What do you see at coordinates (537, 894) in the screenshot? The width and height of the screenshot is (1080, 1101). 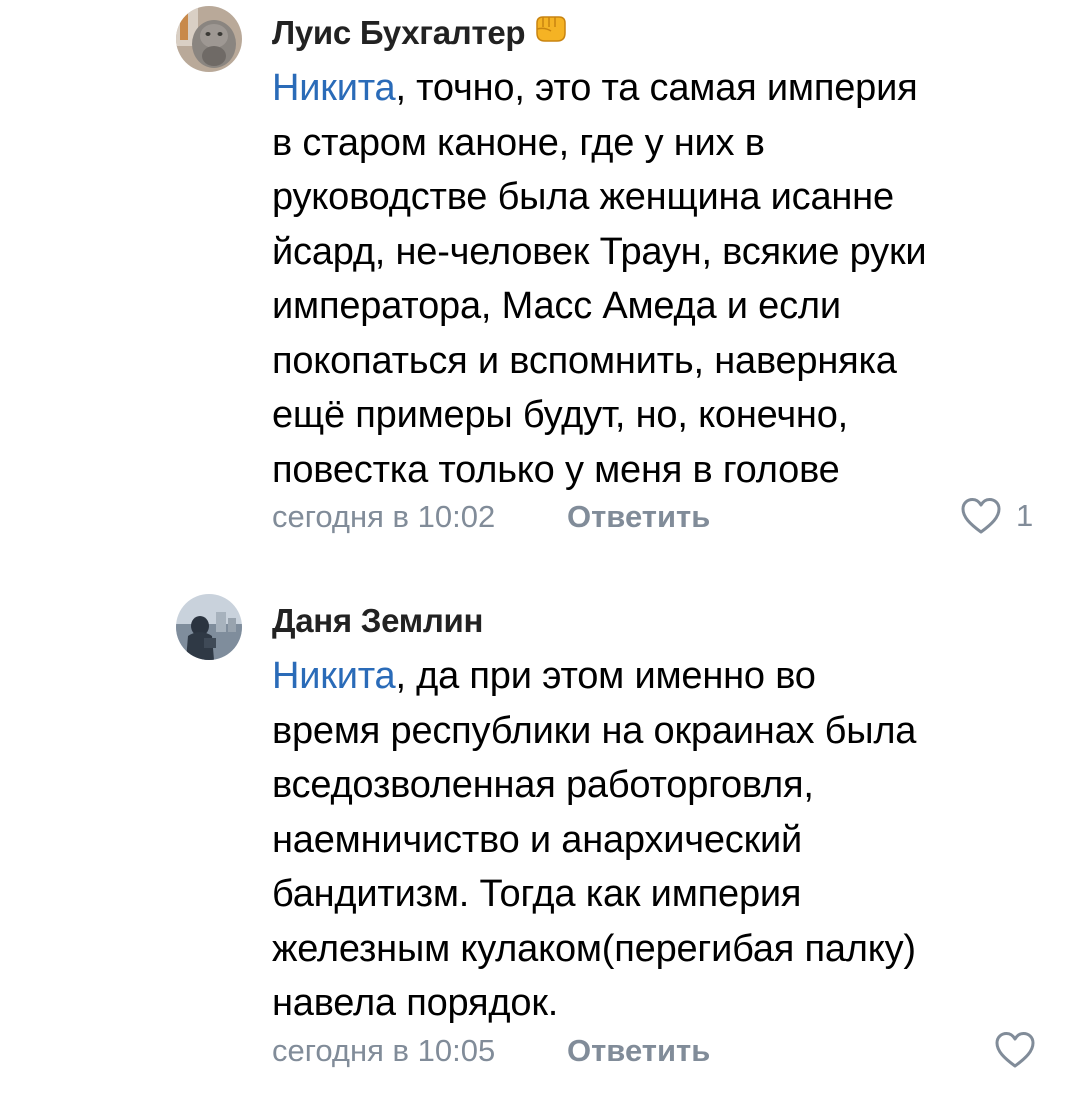 I see `comment-line: бандитизм. Тогда как империя` at bounding box center [537, 894].